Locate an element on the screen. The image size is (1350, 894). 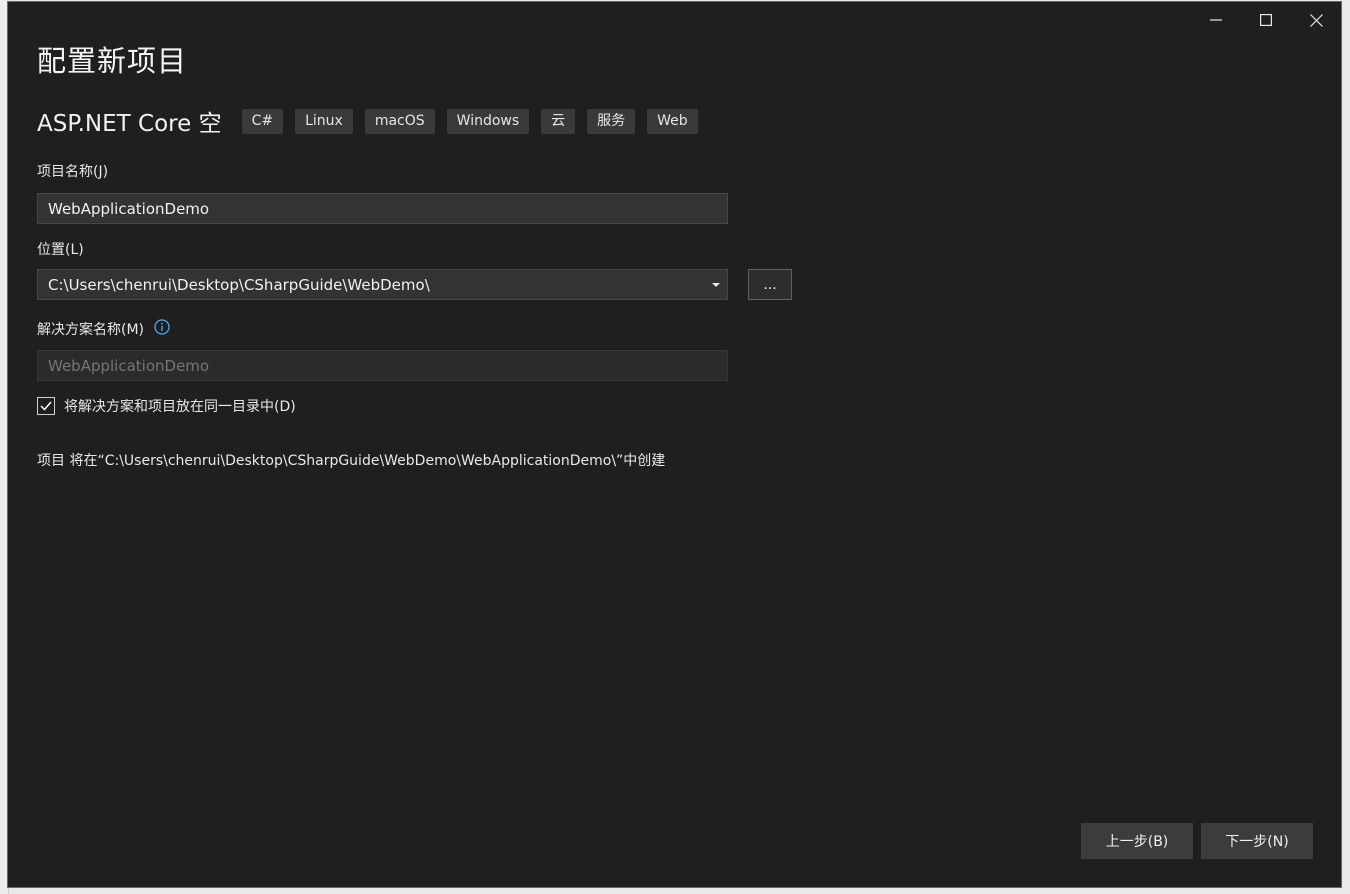
close-icon is located at coordinates (1316, 20).